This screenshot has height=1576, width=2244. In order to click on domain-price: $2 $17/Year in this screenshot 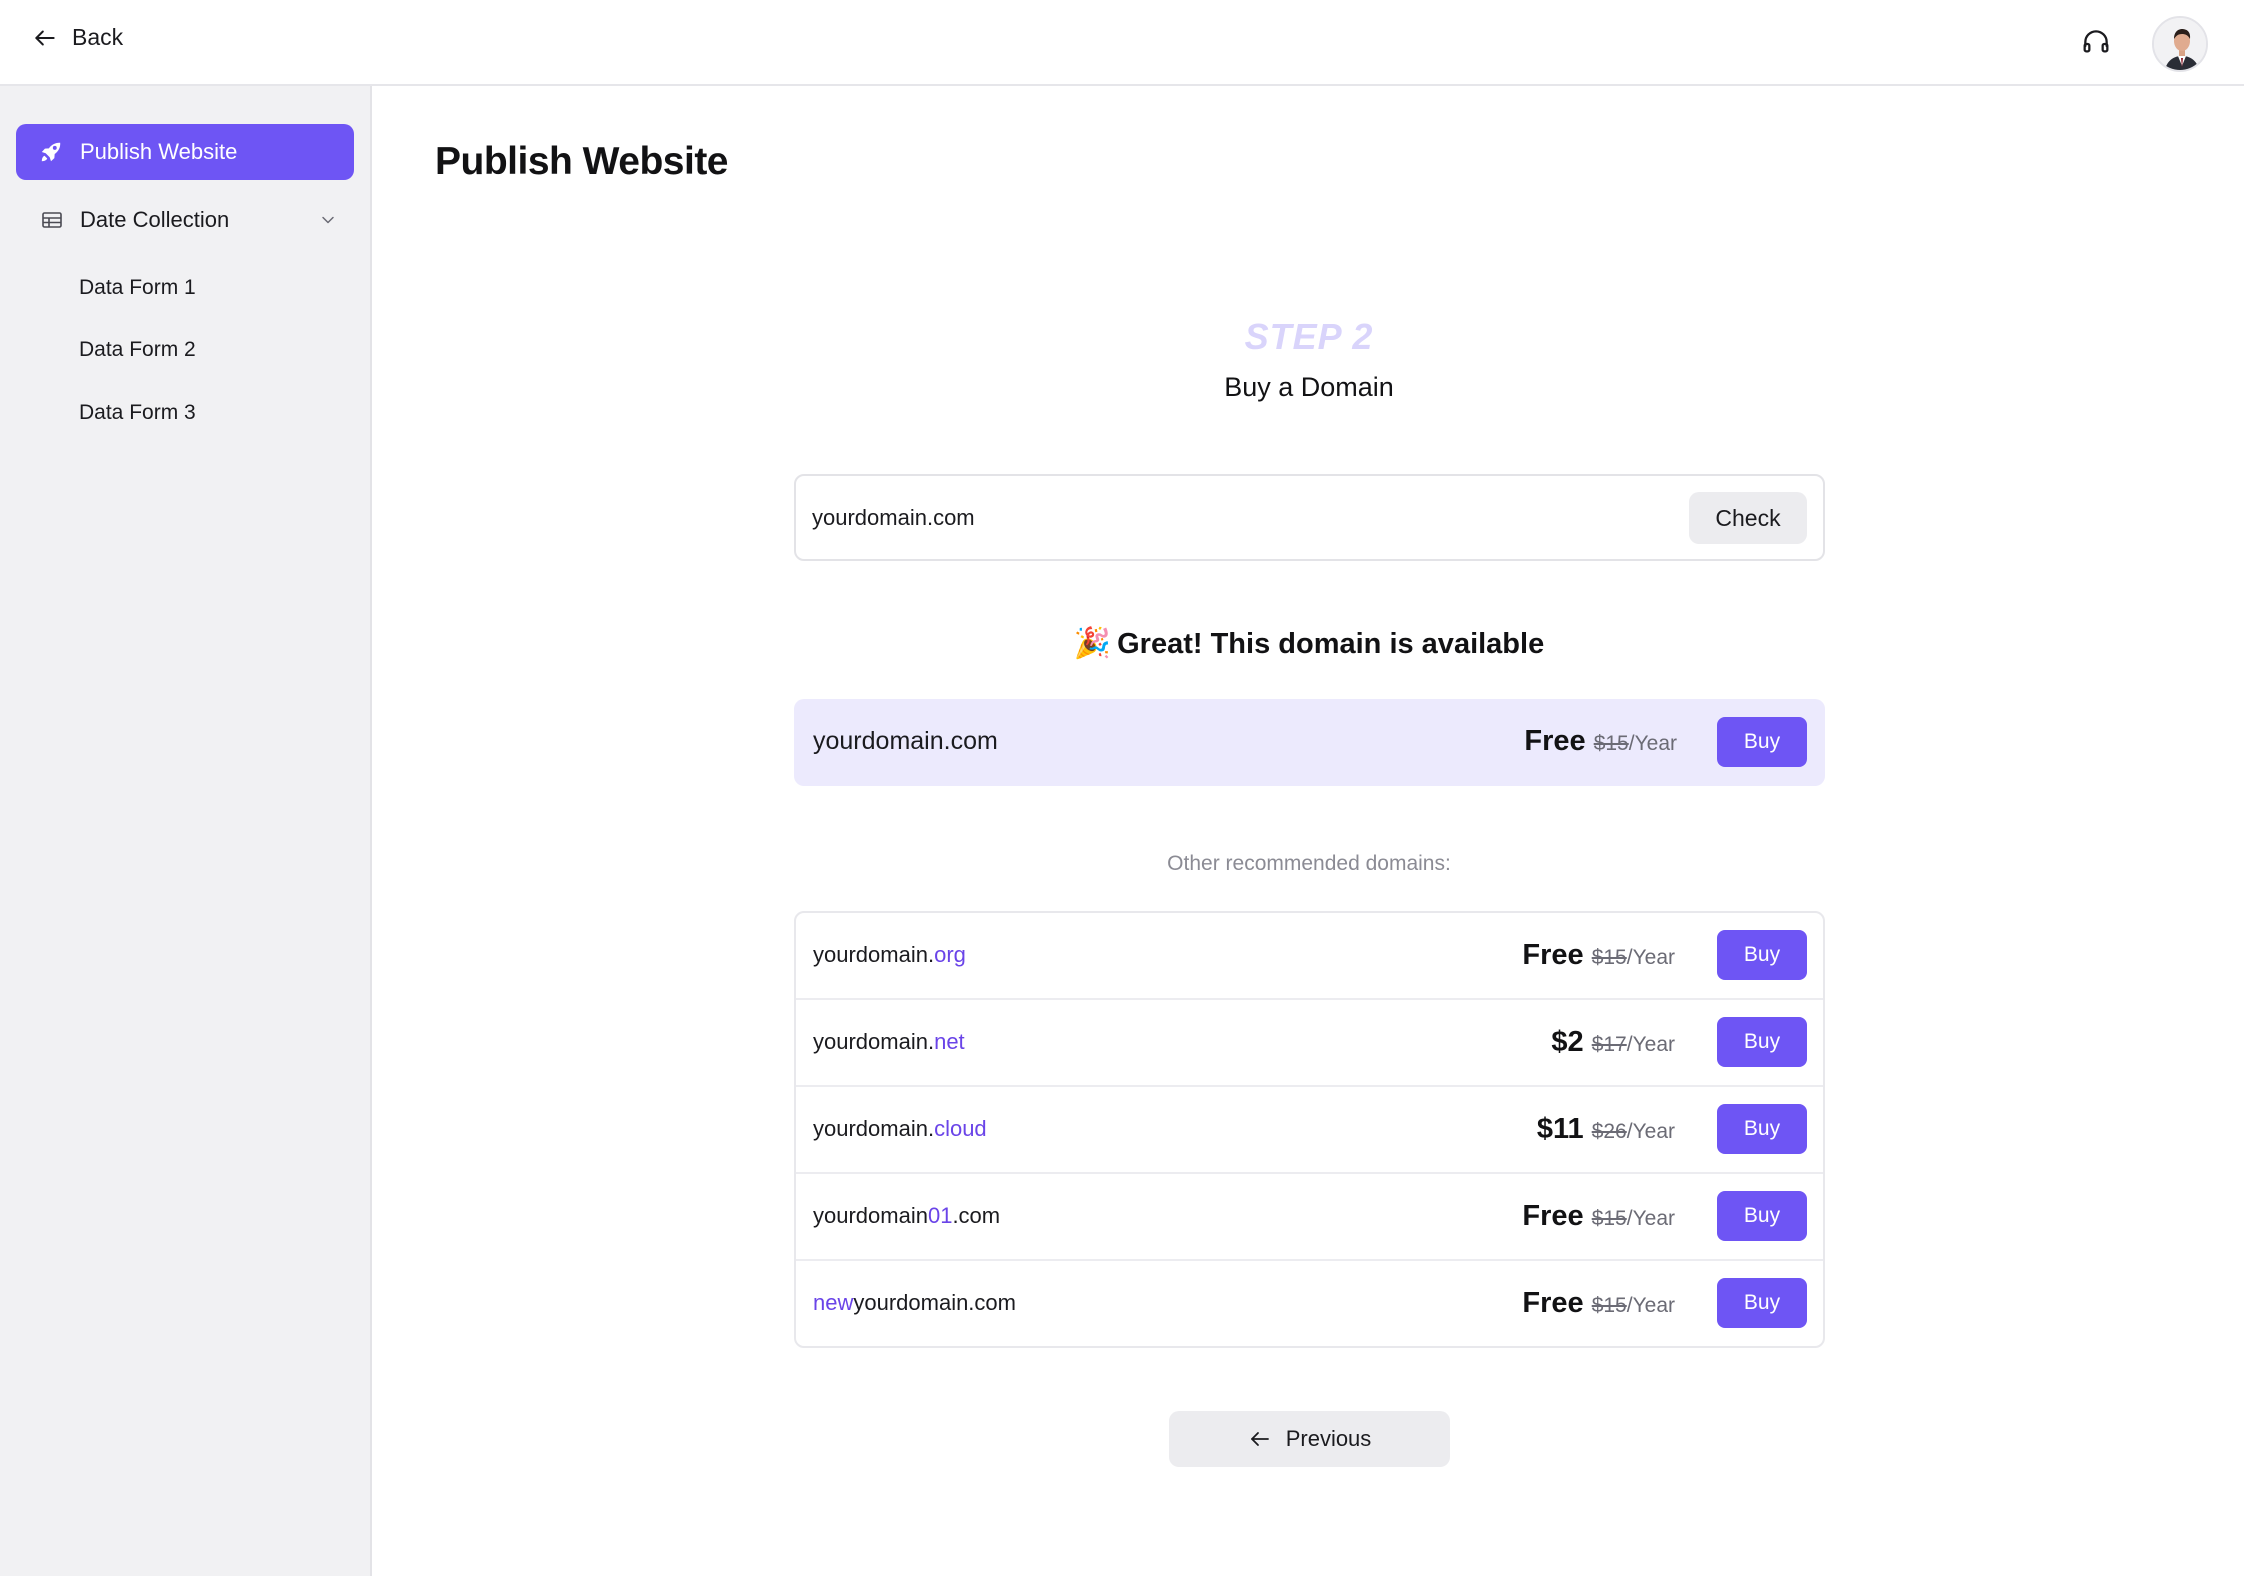, I will do `click(1613, 1042)`.